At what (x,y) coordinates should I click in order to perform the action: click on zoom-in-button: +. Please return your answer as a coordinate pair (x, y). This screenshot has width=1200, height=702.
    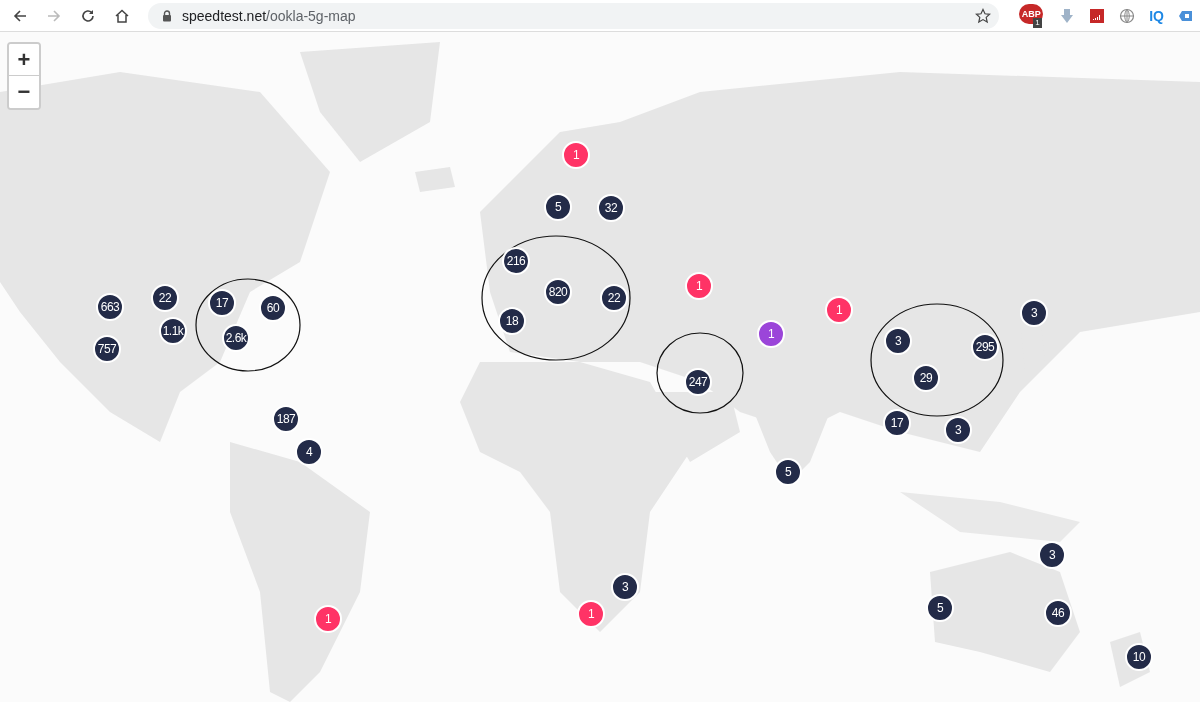
    Looking at the image, I should click on (24, 60).